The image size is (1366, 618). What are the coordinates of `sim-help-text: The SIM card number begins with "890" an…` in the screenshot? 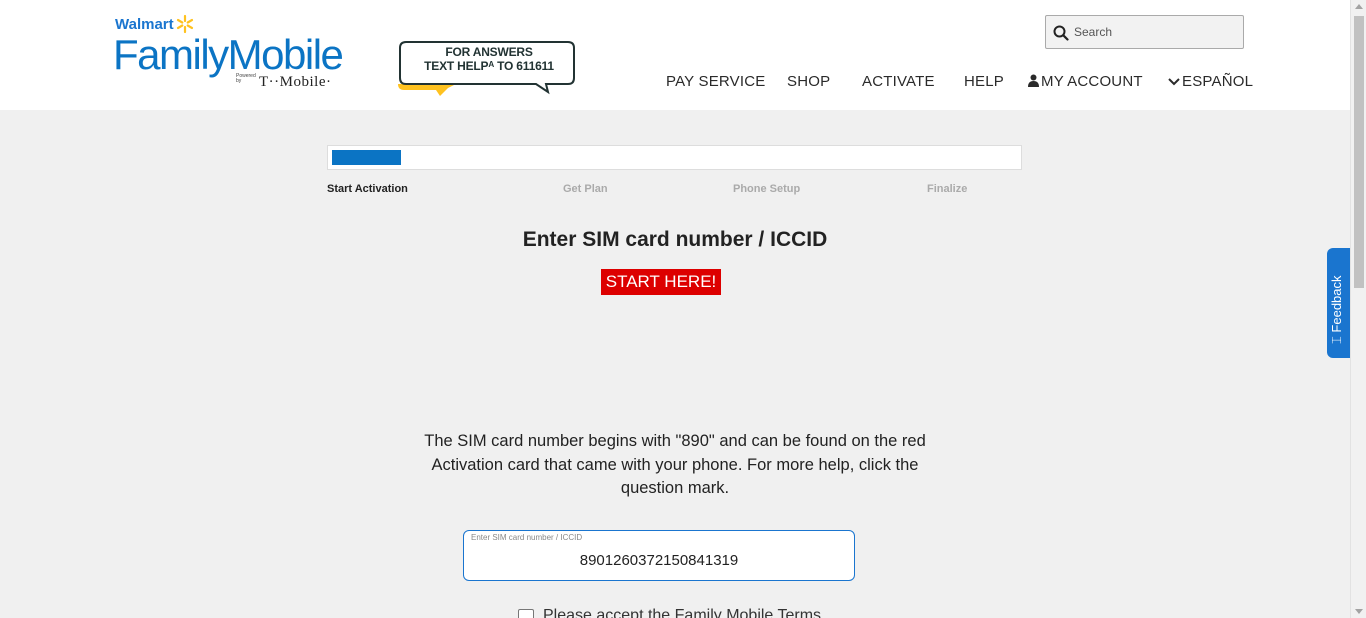 It's located at (675, 464).